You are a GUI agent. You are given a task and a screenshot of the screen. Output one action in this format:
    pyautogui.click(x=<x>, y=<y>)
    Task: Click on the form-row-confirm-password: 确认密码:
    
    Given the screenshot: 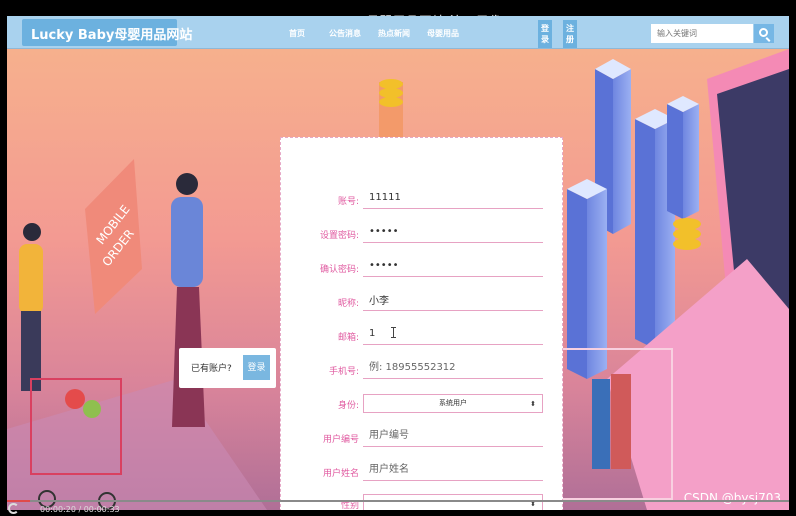 What is the action you would take?
    pyautogui.click(x=422, y=266)
    